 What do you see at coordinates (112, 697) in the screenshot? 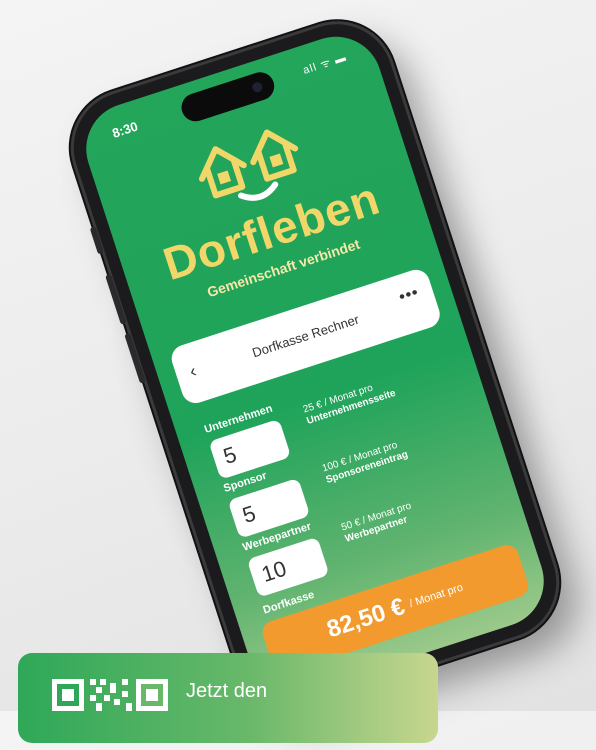
I see `qr-code-icon` at bounding box center [112, 697].